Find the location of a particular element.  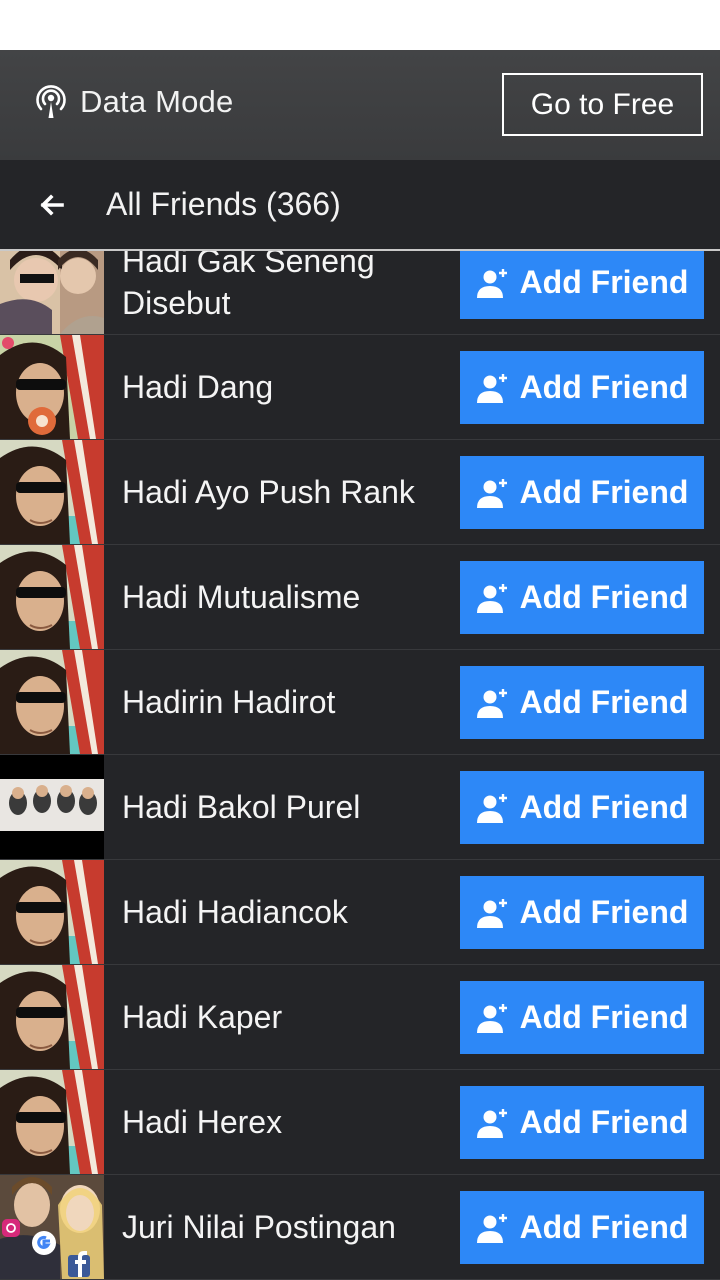

page-header: All Friends (366) is located at coordinates (360, 205).